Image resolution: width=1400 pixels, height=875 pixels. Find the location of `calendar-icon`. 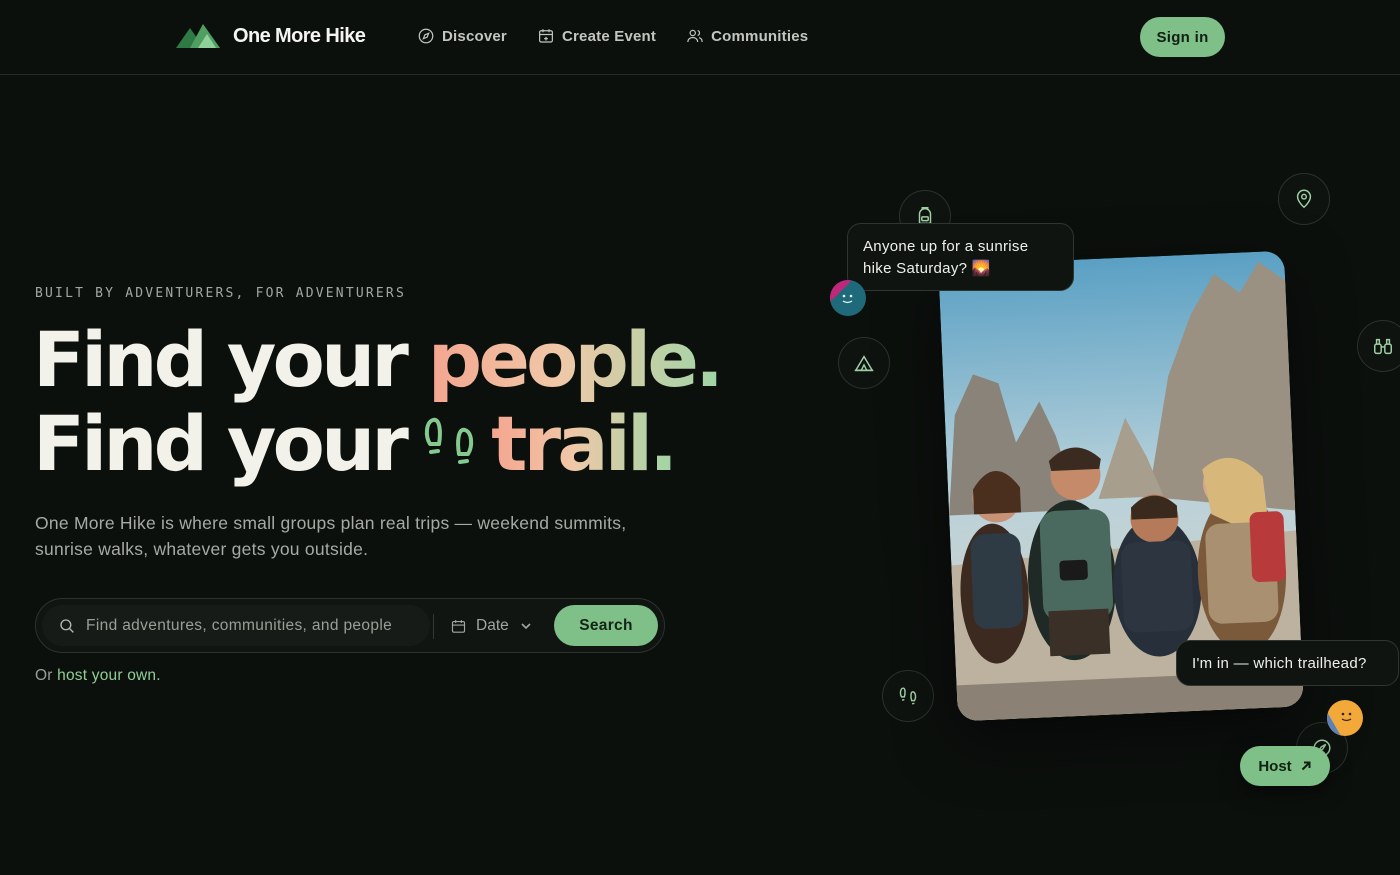

calendar-icon is located at coordinates (458, 626).